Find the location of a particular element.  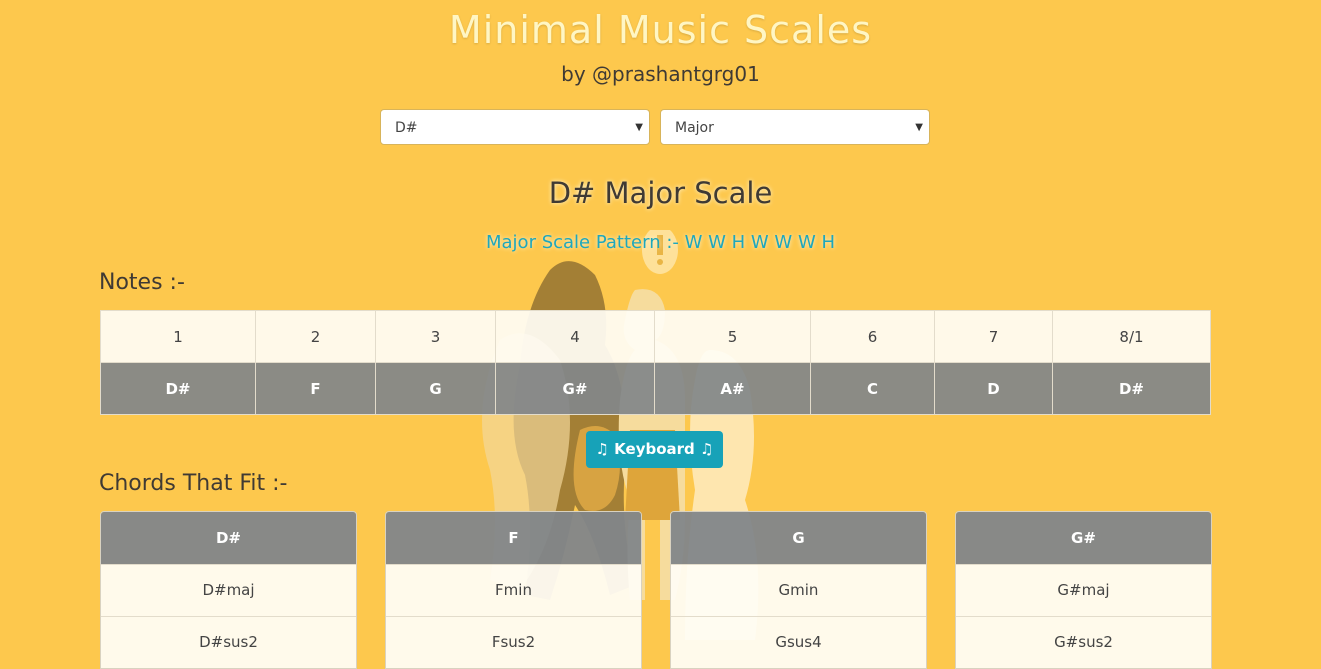

chord-card-header: D# is located at coordinates (228, 538).